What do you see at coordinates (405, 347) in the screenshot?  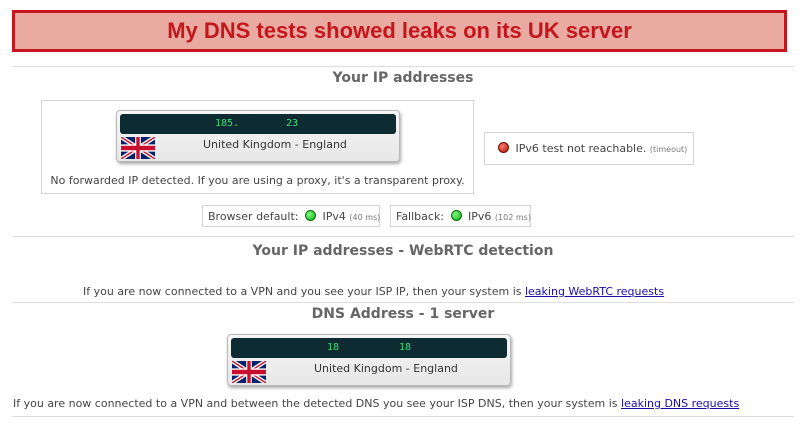 I see `dns-address-part2: 18` at bounding box center [405, 347].